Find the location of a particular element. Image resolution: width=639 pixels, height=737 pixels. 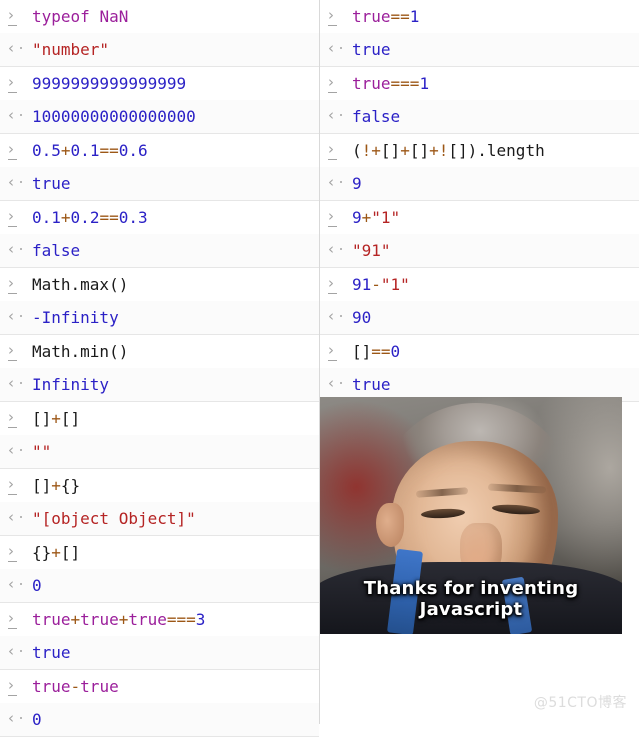

console-output-value: 90 is located at coordinates (361, 317).